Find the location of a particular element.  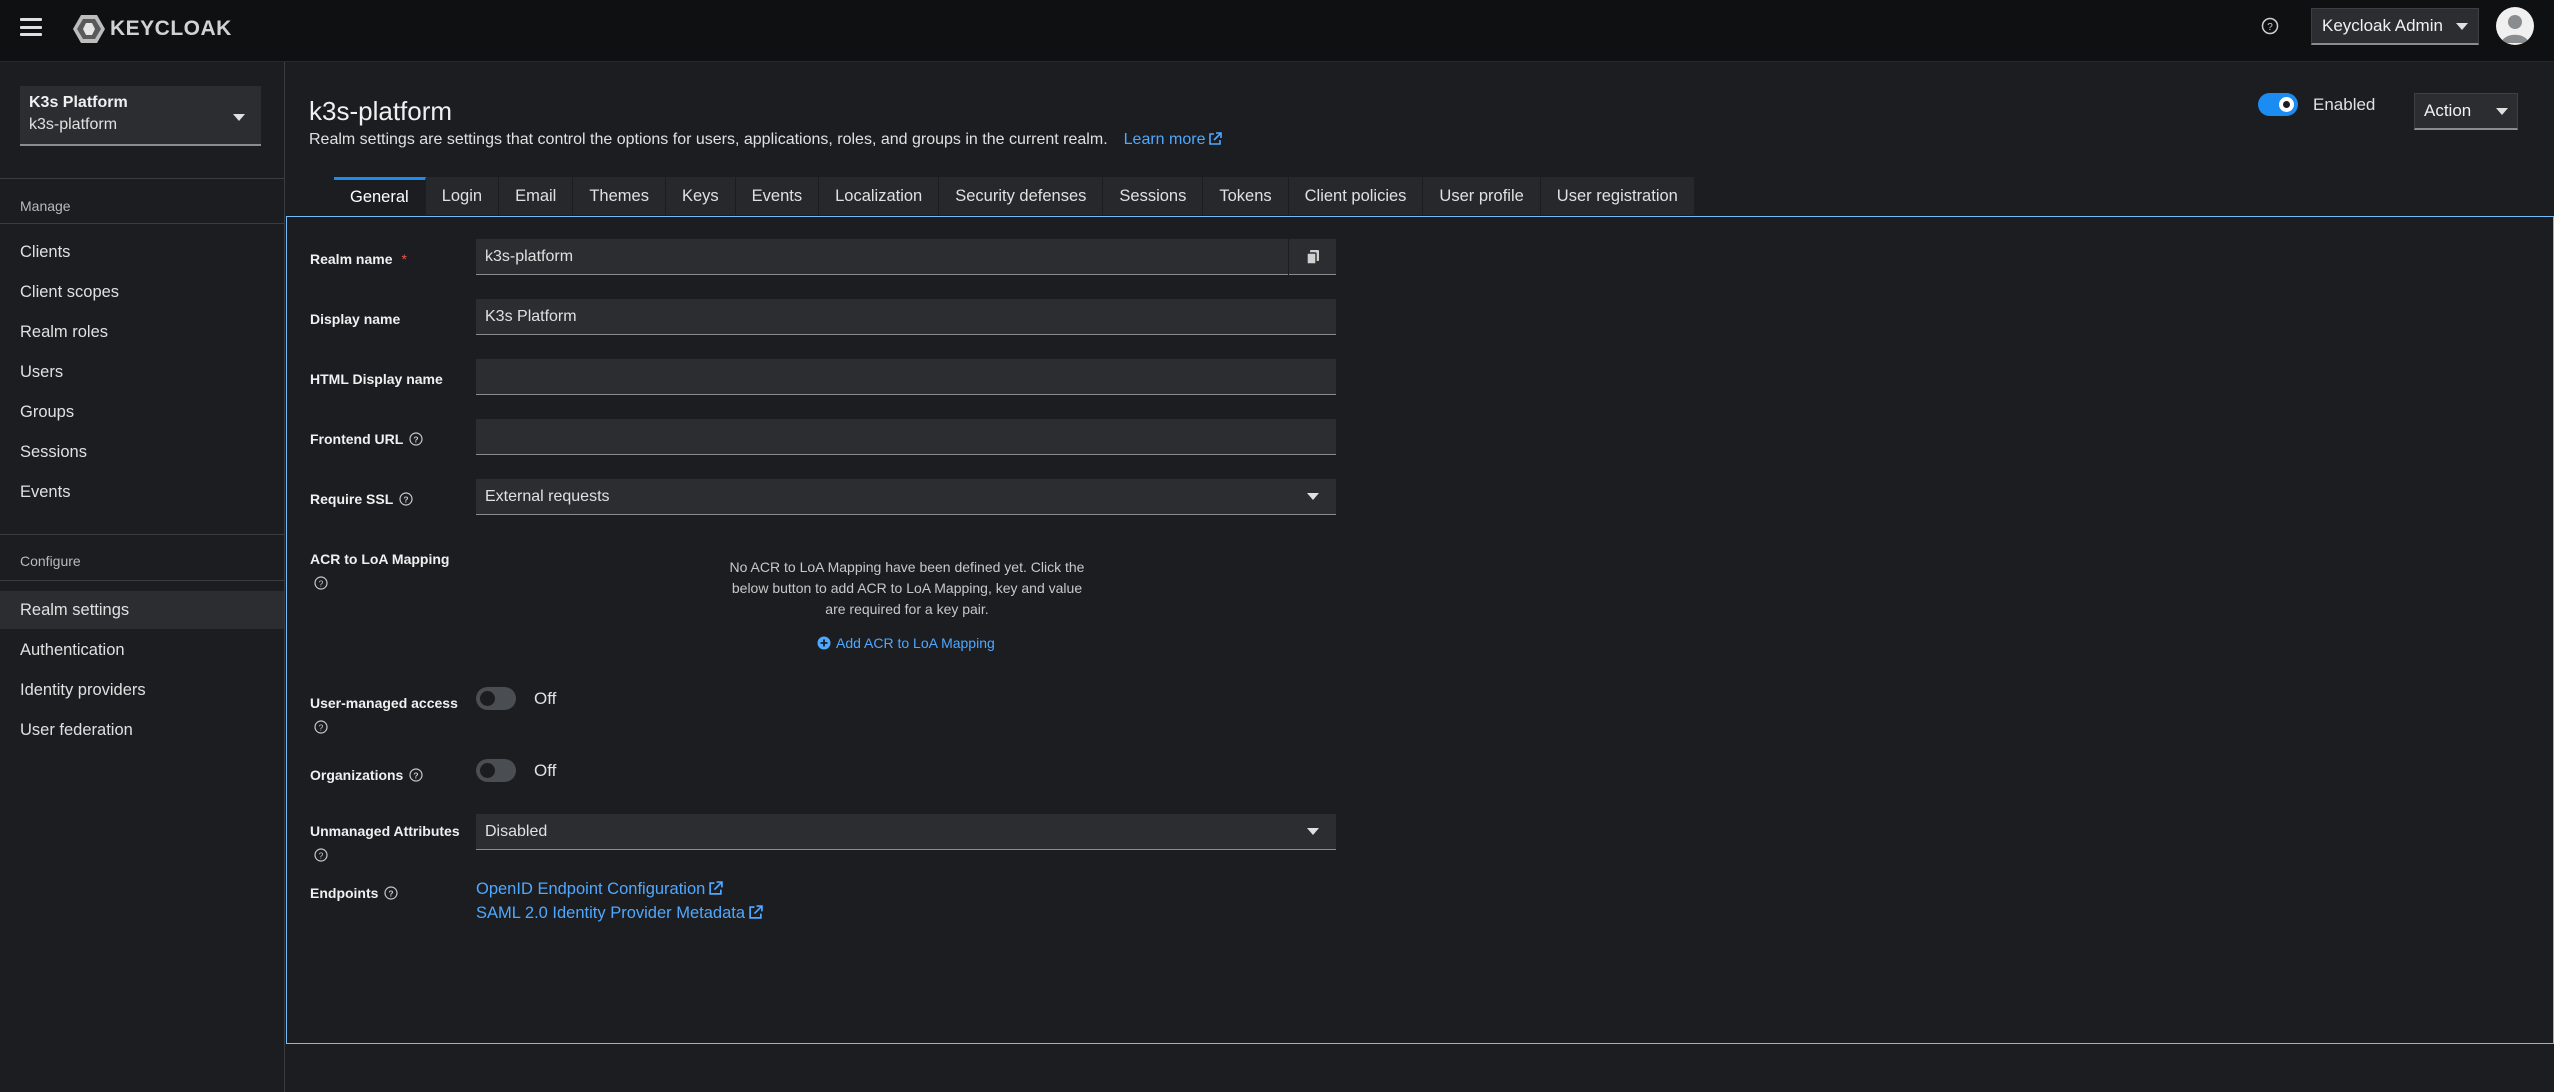

sidebar-item-realm-settings: Realm settings is located at coordinates (142, 610).